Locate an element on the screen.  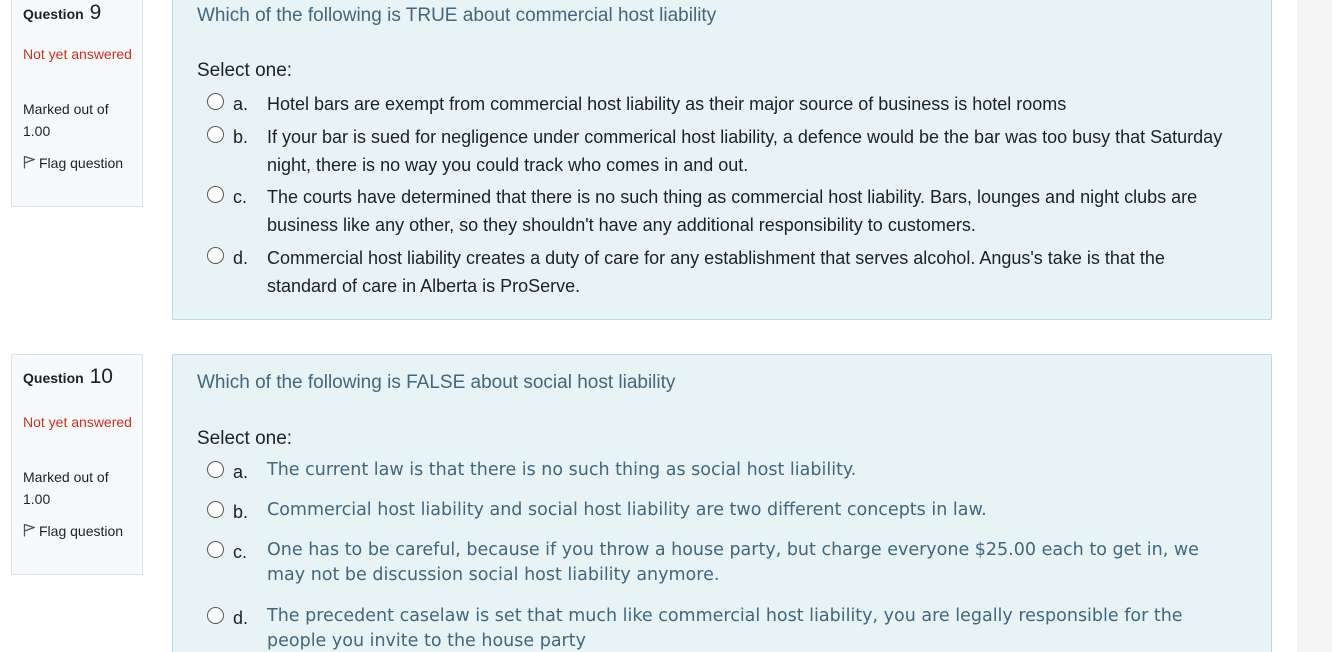
question-9-flag: Flag question is located at coordinates (78, 163).